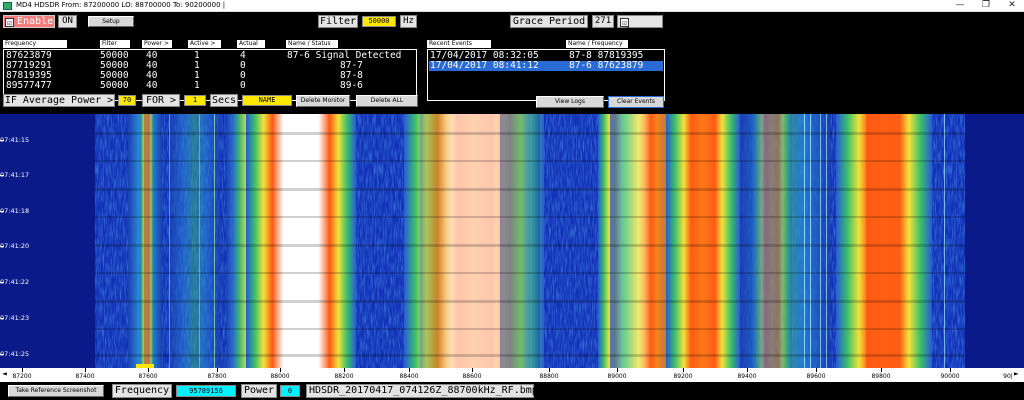  Describe the element at coordinates (323, 101) in the screenshot. I see `delete-monitor-button: Delete Monitor` at that location.